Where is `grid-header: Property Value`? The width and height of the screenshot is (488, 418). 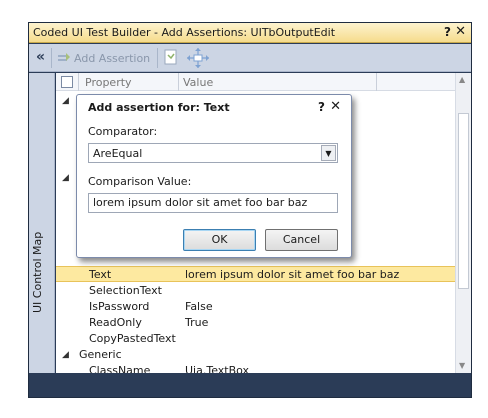
grid-header: Property Value is located at coordinates (255, 82).